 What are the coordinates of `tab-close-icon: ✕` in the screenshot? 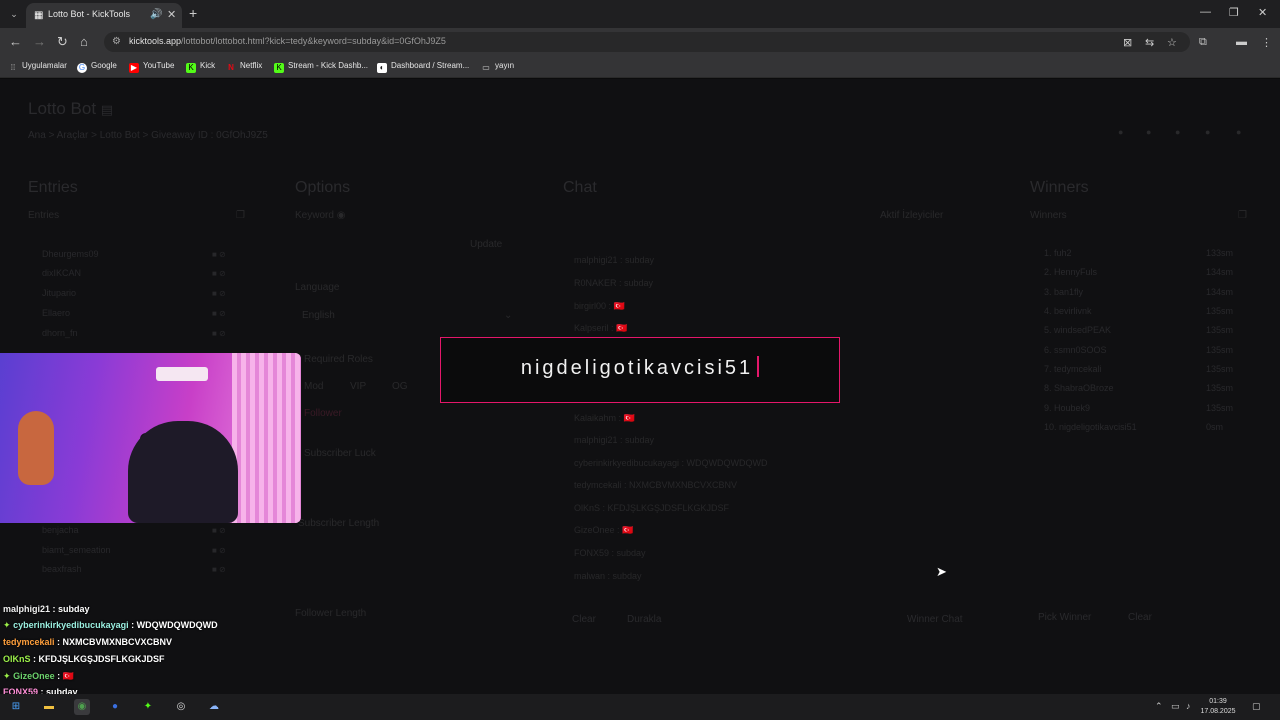 It's located at (171, 14).